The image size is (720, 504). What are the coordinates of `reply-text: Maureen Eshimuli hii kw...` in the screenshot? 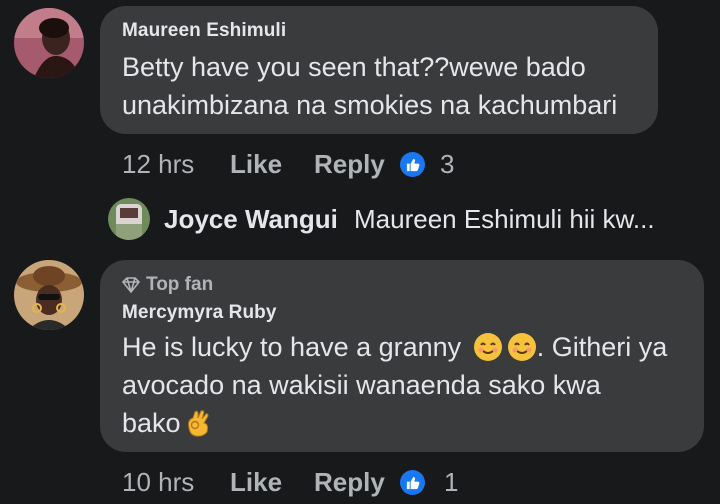 It's located at (504, 219).